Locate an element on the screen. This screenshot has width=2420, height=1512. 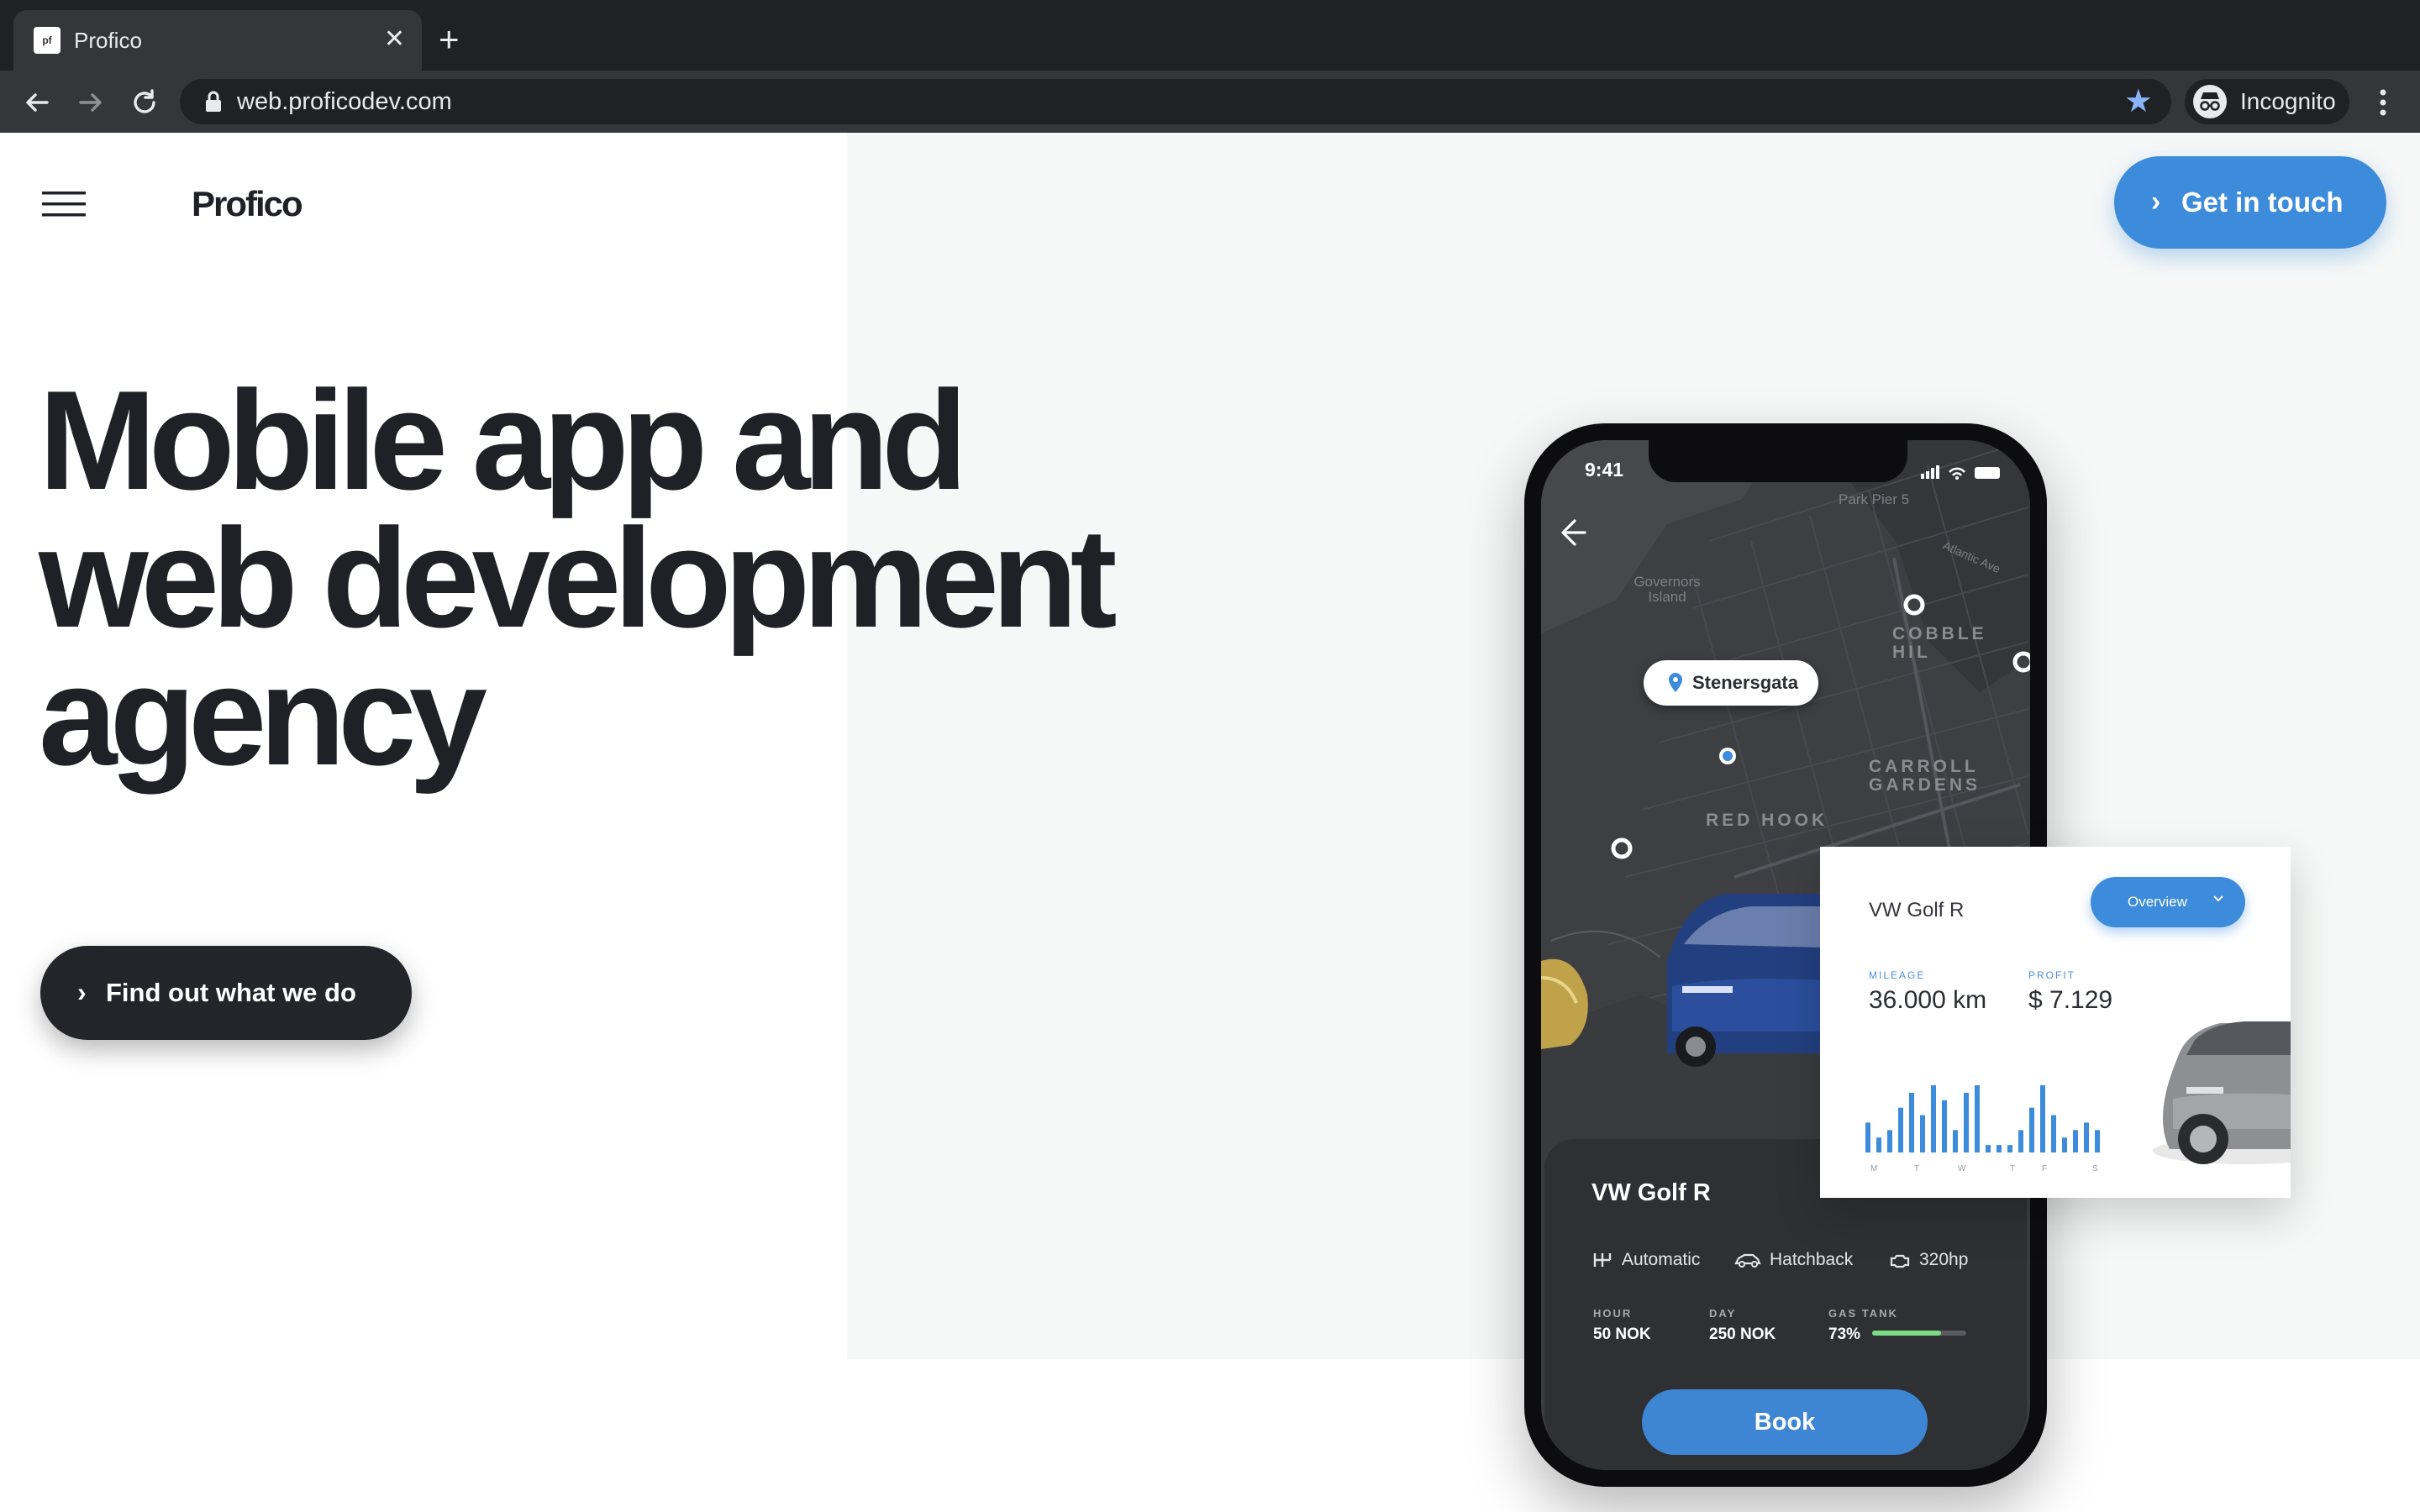
chevron-down-icon is located at coordinates (2218, 898).